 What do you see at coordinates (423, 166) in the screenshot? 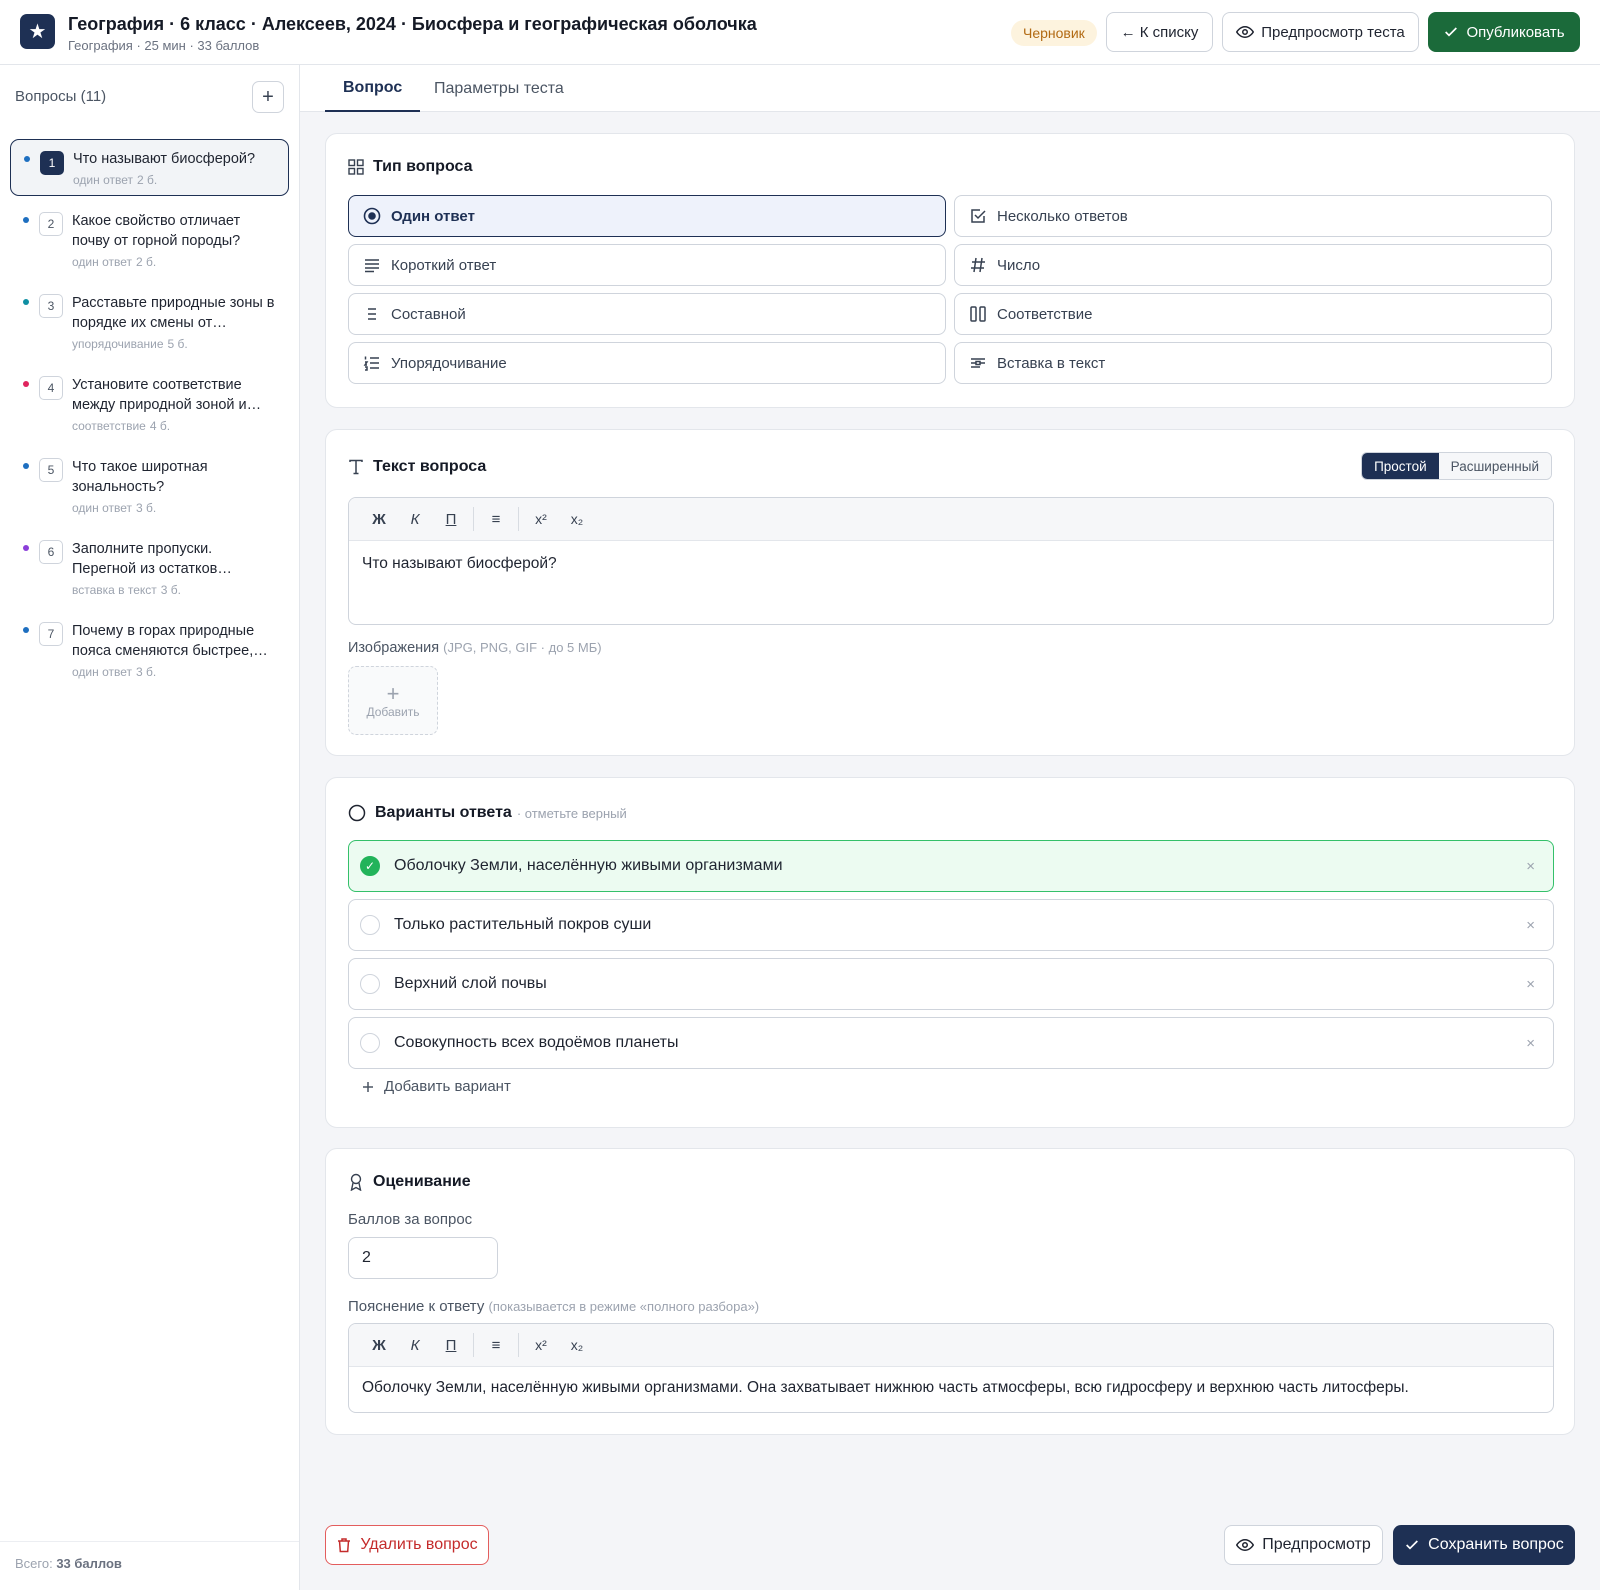
I see `question-type-heading: Тип вопроса` at bounding box center [423, 166].